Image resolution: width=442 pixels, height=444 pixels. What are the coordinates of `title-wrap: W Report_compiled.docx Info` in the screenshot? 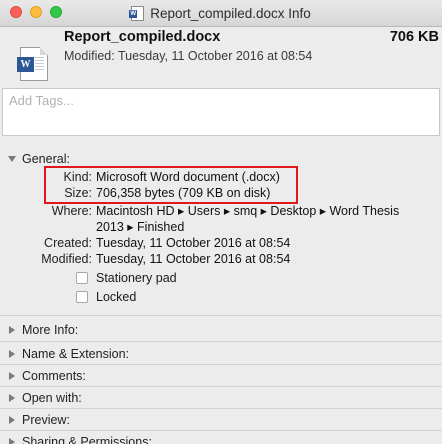 It's located at (221, 13).